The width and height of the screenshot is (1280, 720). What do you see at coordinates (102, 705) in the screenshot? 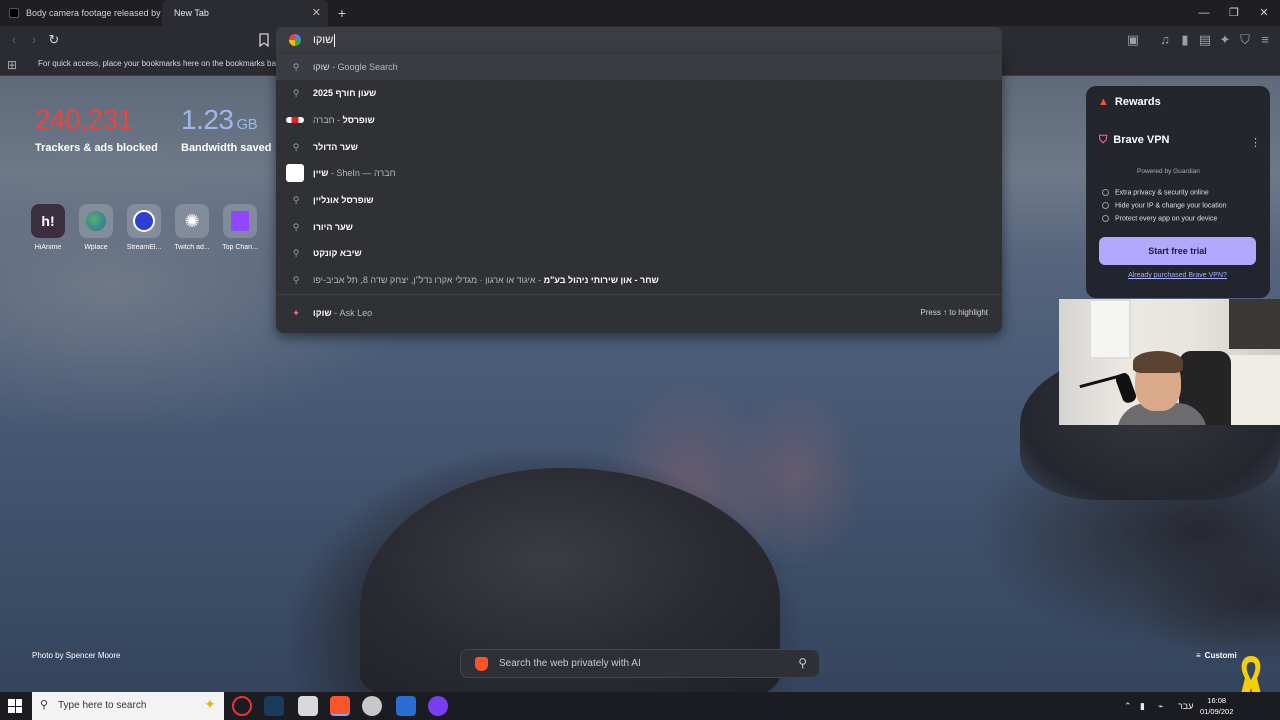
I see `taskbar-search-placeholder: Type here to search` at bounding box center [102, 705].